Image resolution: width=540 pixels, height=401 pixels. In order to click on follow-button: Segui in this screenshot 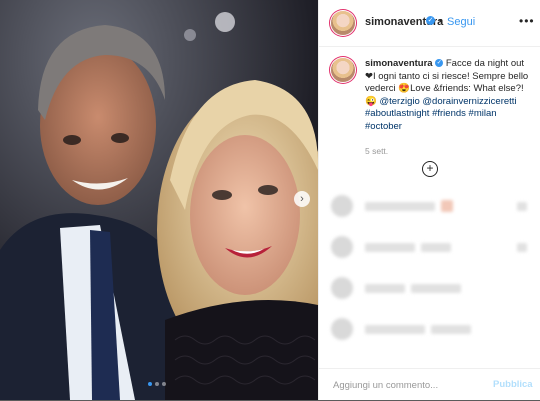, I will do `click(461, 22)`.